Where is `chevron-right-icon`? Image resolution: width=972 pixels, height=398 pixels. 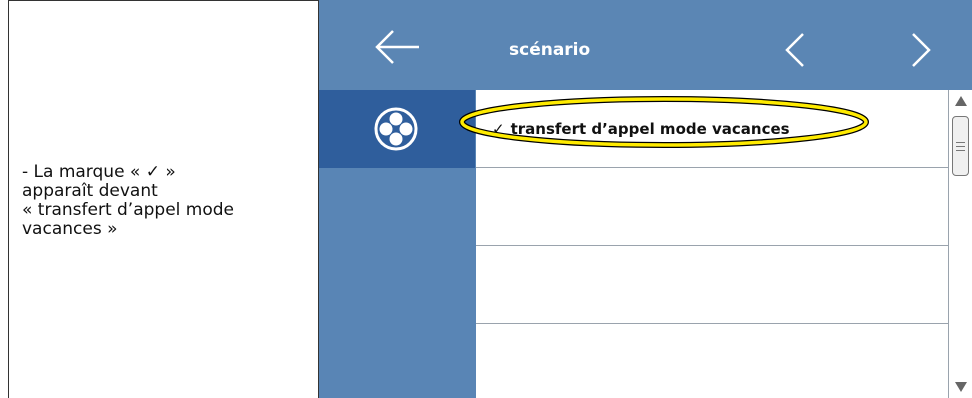 chevron-right-icon is located at coordinates (921, 50).